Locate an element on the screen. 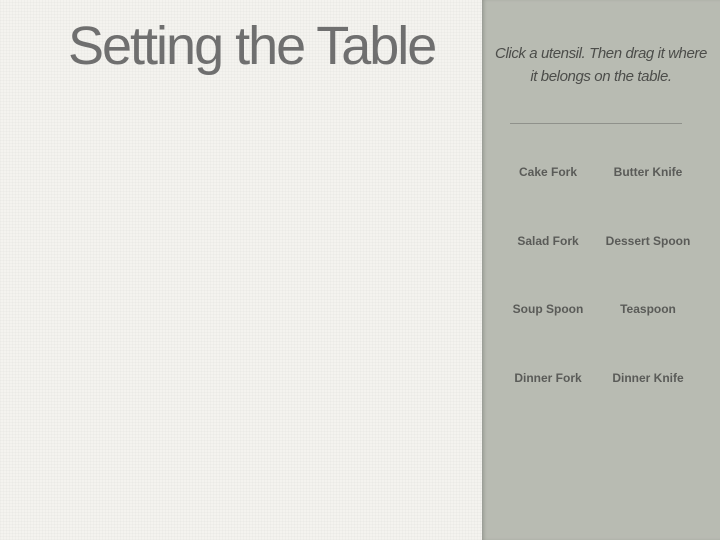 Image resolution: width=720 pixels, height=540 pixels. utensil-salad-fork: Salad Fork is located at coordinates (548, 241).